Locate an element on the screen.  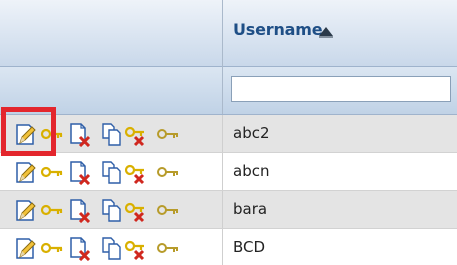
table-row: abc2 is located at coordinates (228, 134).